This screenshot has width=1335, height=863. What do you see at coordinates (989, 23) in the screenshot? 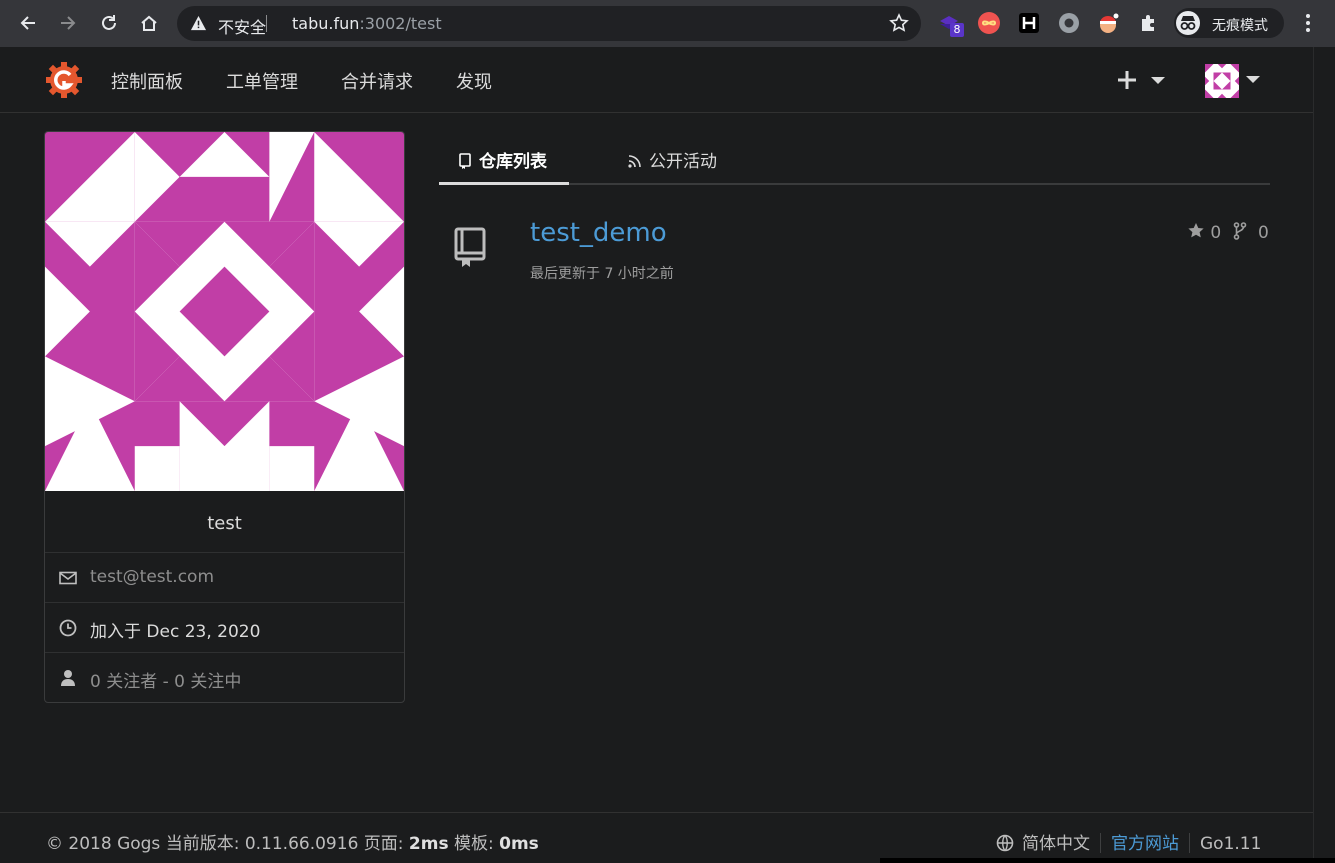
I see `infinity-extension-icon` at bounding box center [989, 23].